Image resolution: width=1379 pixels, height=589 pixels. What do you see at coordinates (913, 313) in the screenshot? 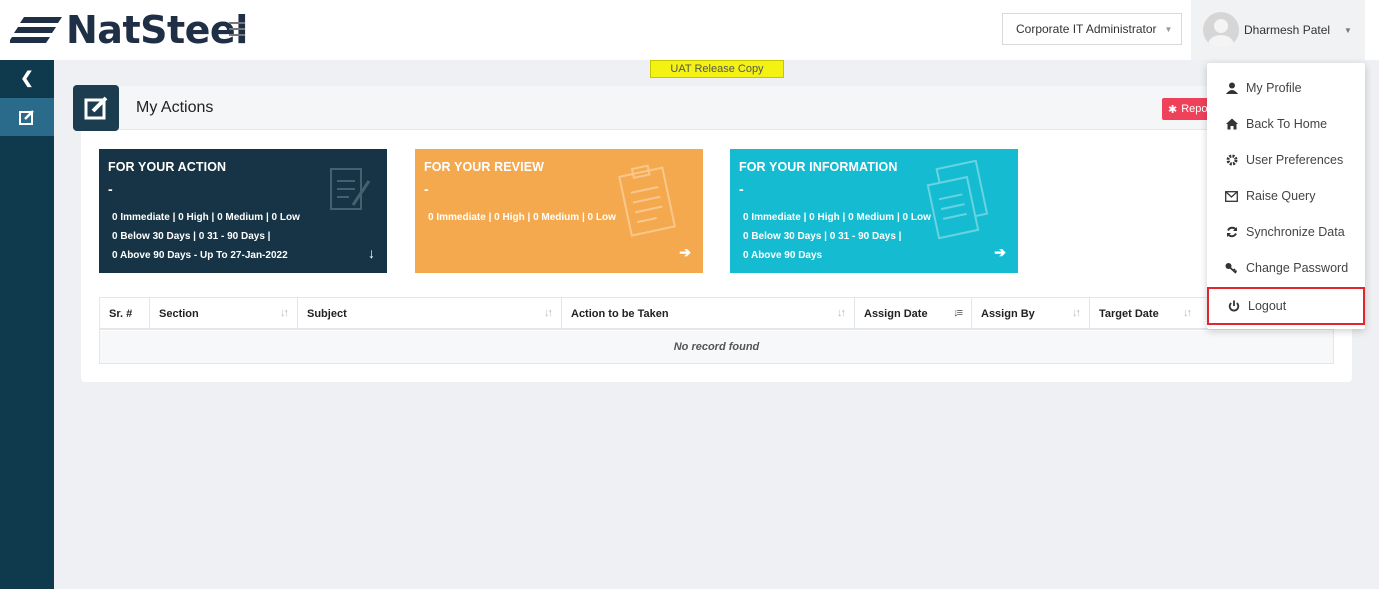
I see `column-header-assign-date: Assign Date ↓≡` at bounding box center [913, 313].